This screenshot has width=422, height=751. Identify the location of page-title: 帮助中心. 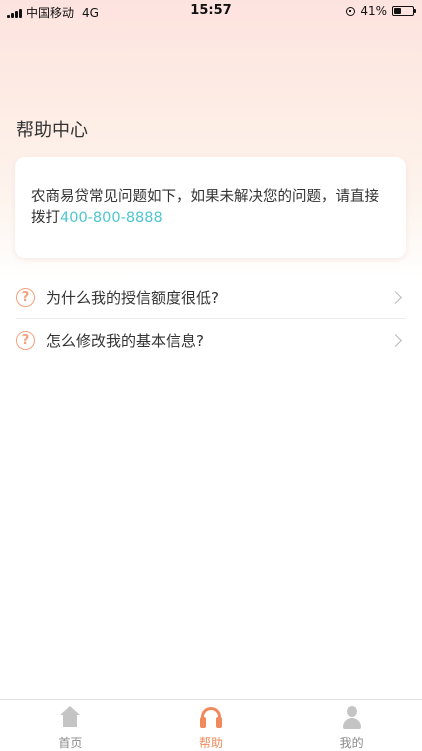
(52, 130).